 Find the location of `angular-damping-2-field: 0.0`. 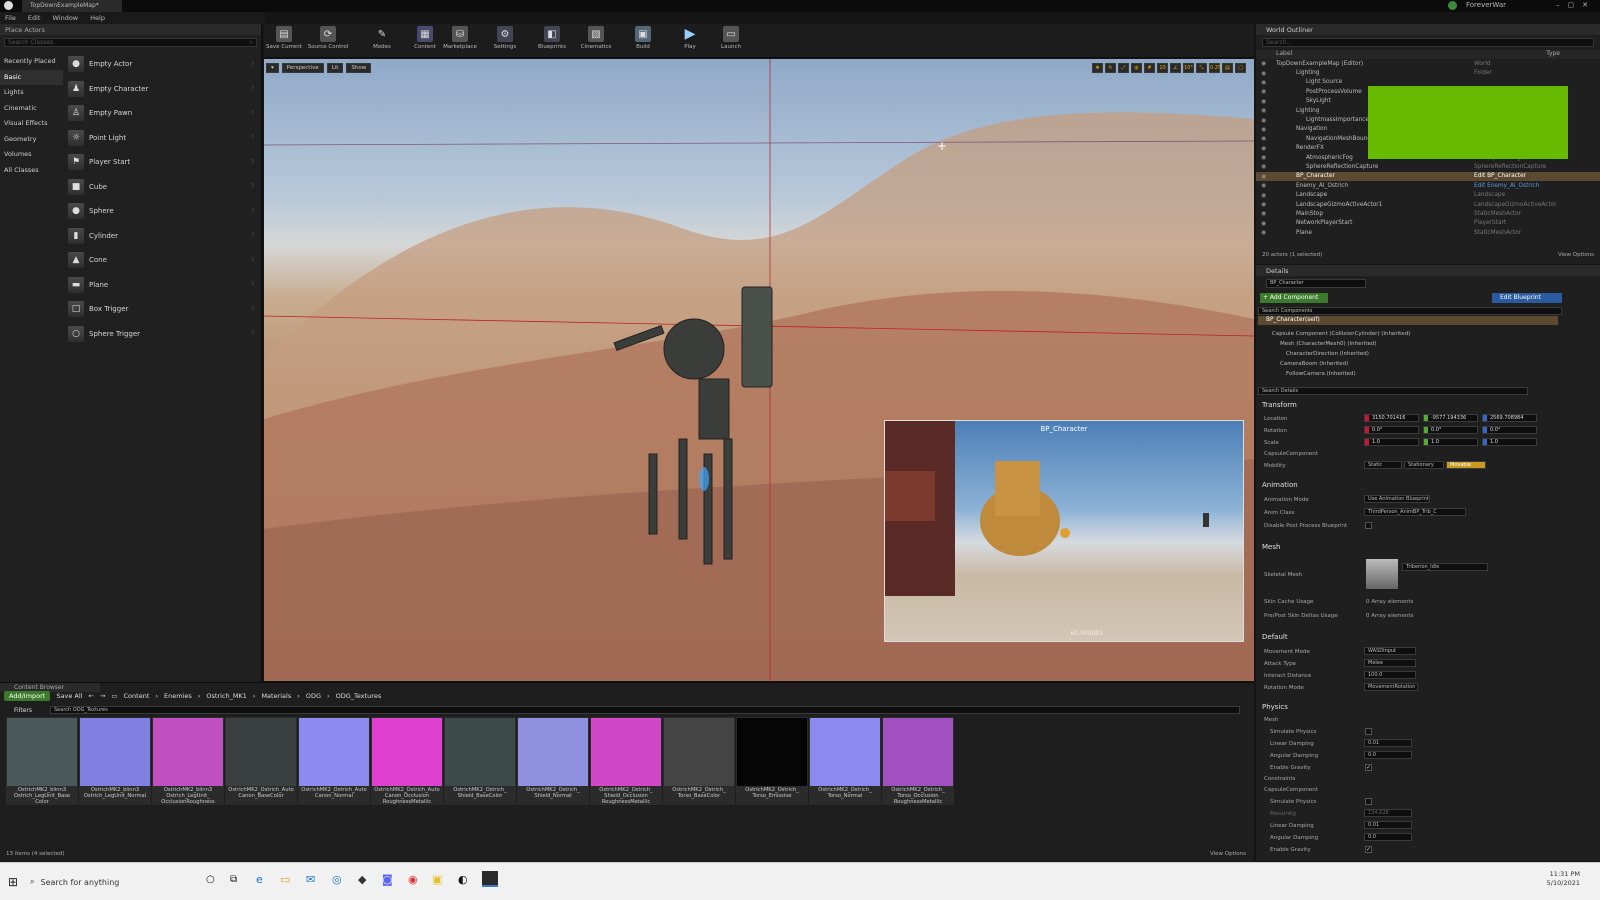

angular-damping-2-field: 0.0 is located at coordinates (1388, 837).